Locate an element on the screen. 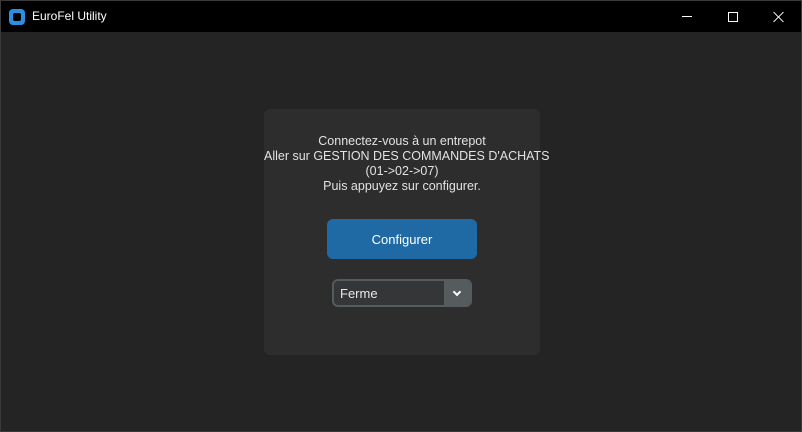 The height and width of the screenshot is (432, 802). maximize-button is located at coordinates (733, 16).